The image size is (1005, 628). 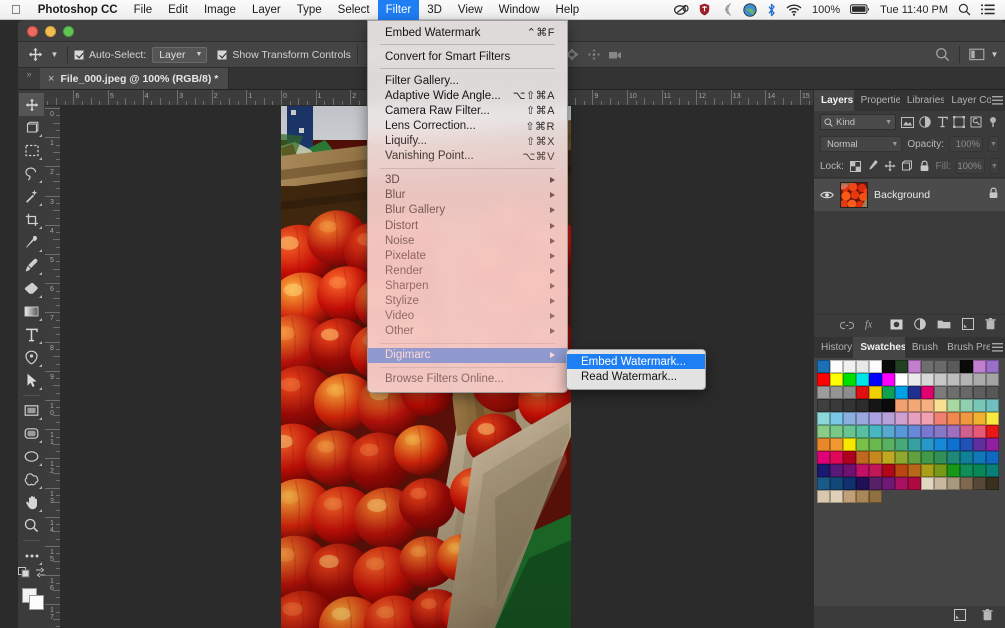 What do you see at coordinates (750, 9) in the screenshot?
I see `globe-icon` at bounding box center [750, 9].